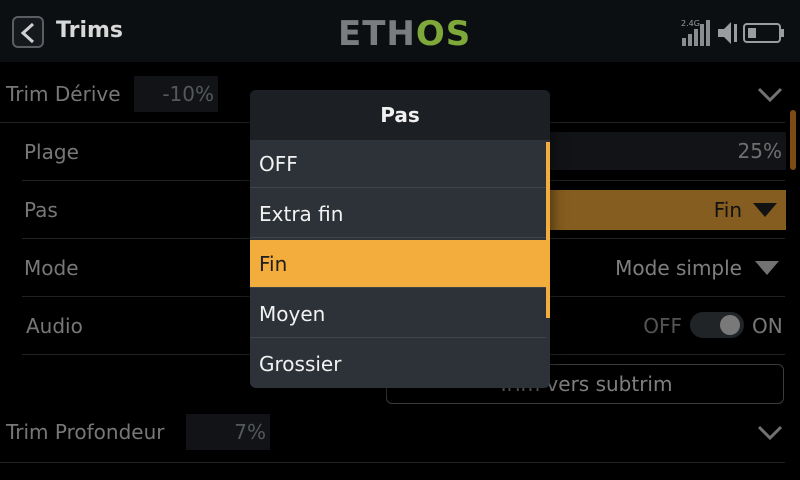 This screenshot has width=800, height=480. Describe the element at coordinates (398, 314) in the screenshot. I see `option-moyen: Moyen` at that location.